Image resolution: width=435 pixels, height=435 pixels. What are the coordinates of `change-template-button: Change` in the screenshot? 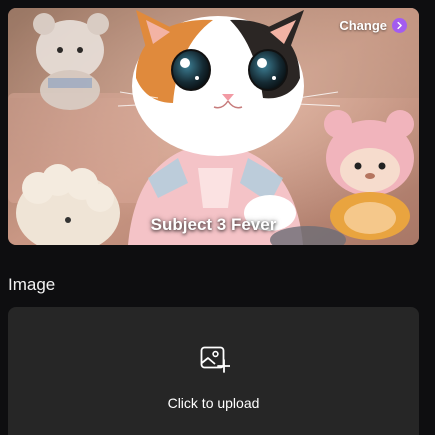 It's located at (373, 25).